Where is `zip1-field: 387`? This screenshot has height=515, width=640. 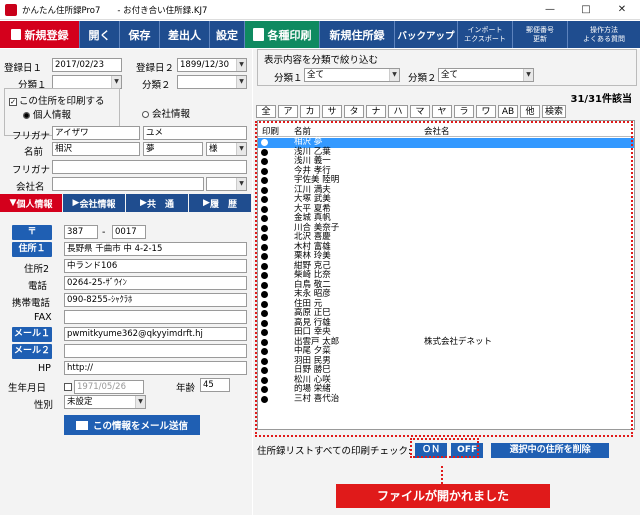
zip1-field: 387 is located at coordinates (81, 232).